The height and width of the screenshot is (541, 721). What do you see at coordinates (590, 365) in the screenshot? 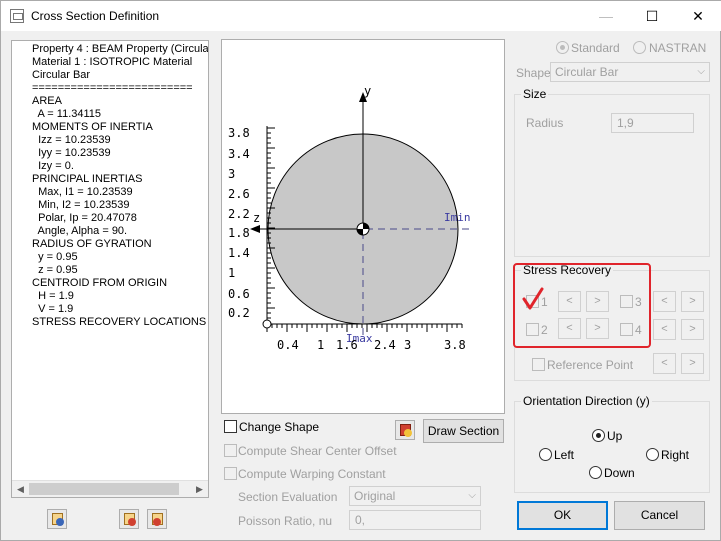
I see `reference-point-label: Reference Point` at bounding box center [590, 365].